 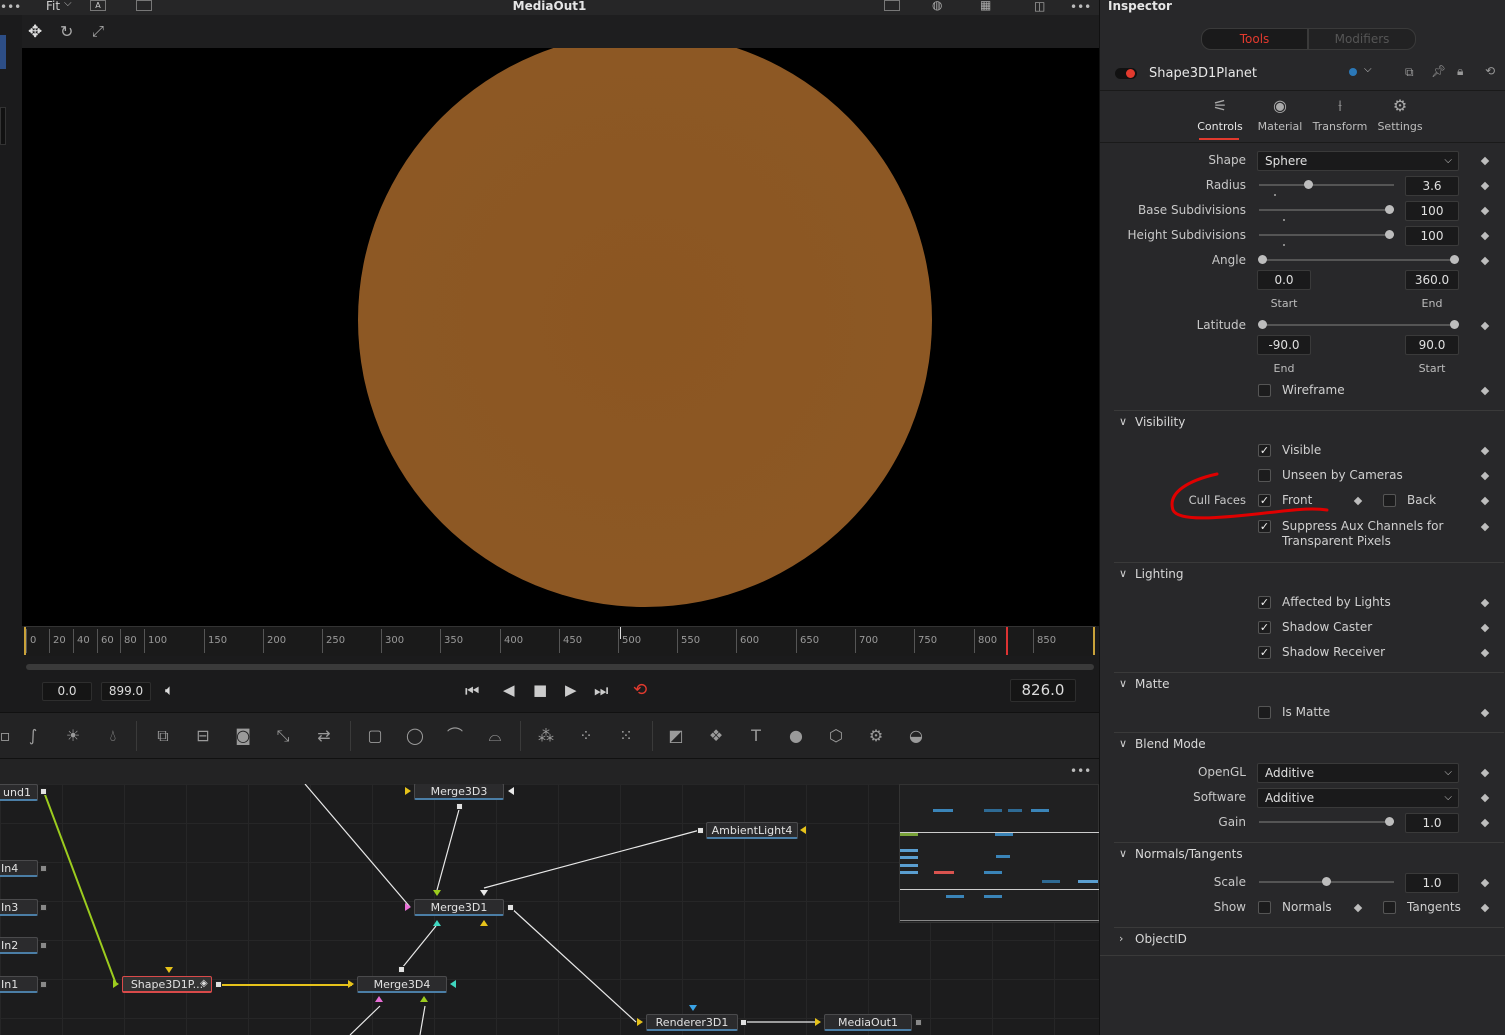 I want to click on pan-icon: ✥, so click(x=35, y=32).